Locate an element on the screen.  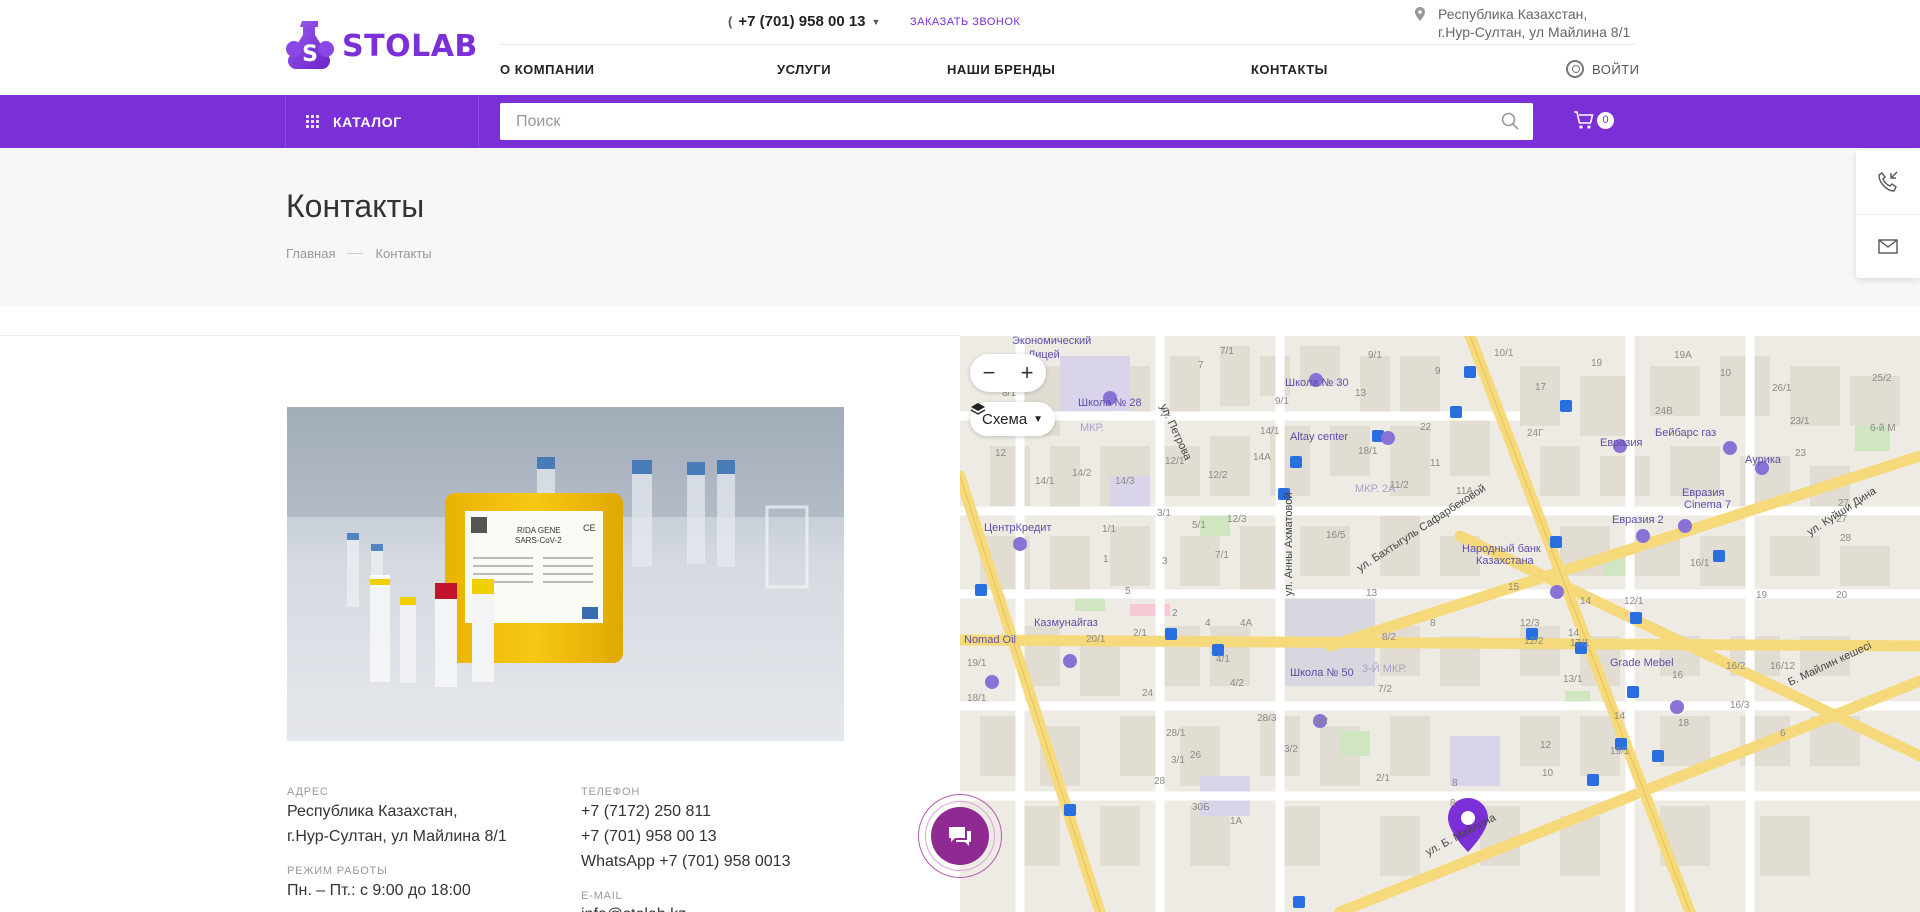
map-place-label: Казахстана is located at coordinates (1505, 561).